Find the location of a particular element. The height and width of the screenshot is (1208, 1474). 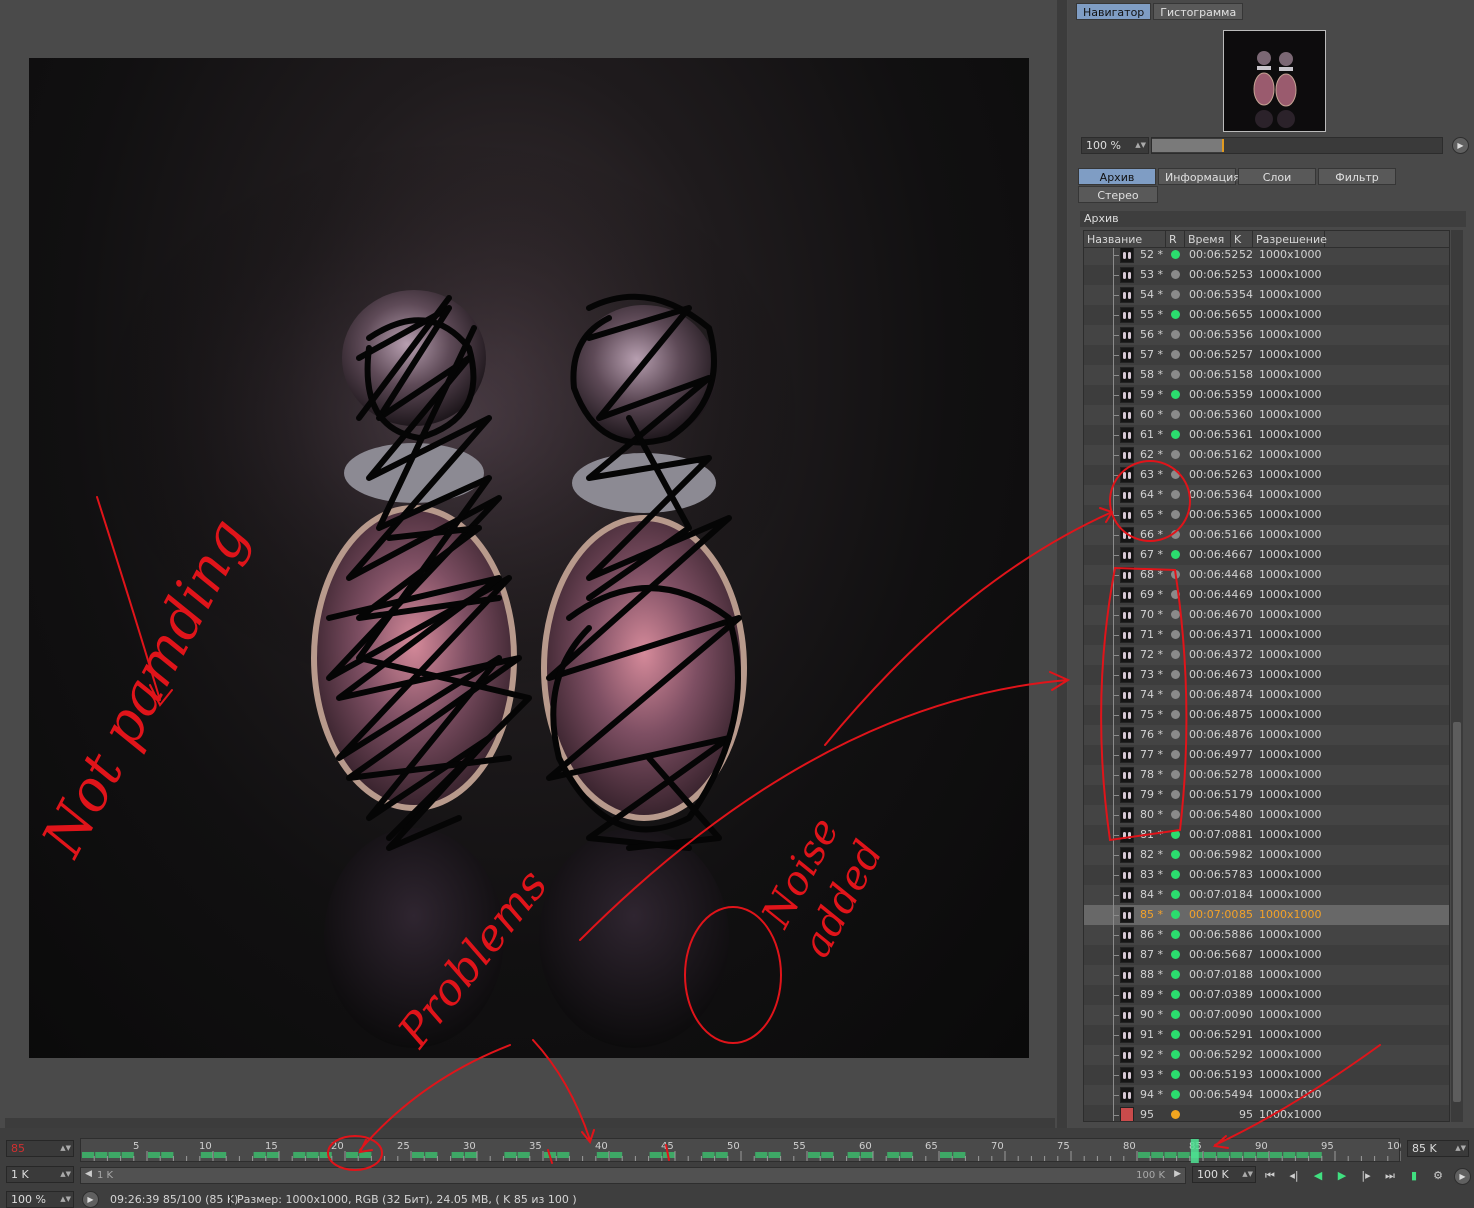

column-name: Название is located at coordinates (1125, 239).